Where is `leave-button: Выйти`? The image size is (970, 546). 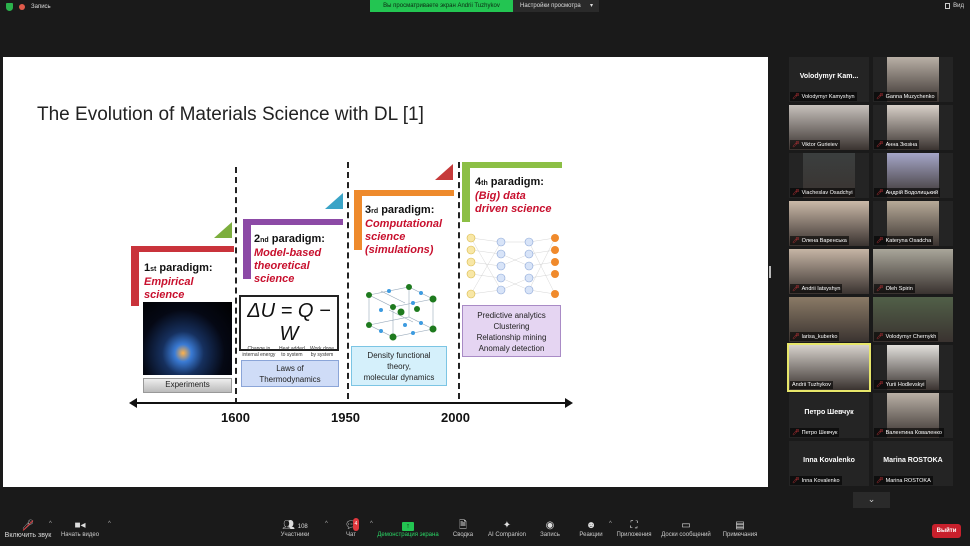 leave-button: Выйти is located at coordinates (946, 531).